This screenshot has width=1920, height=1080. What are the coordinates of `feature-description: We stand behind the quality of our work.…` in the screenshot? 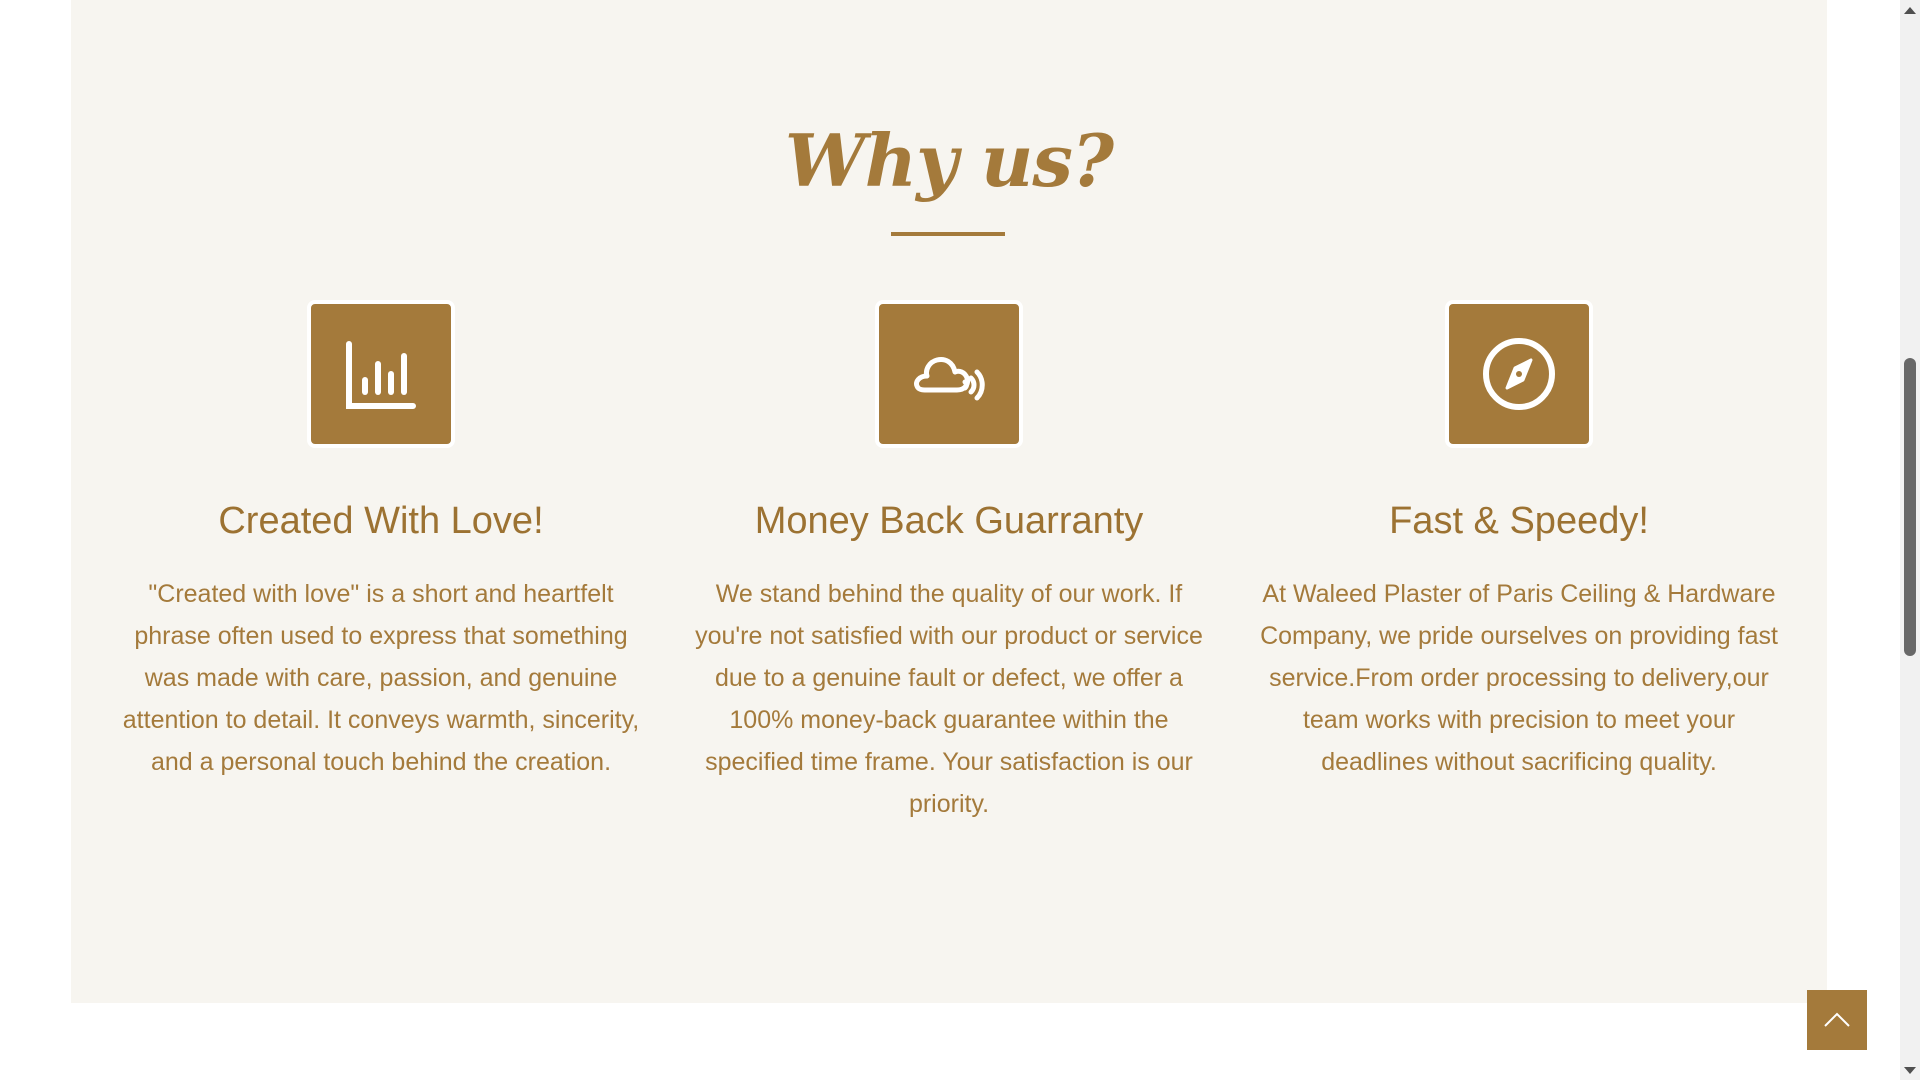 It's located at (949, 699).